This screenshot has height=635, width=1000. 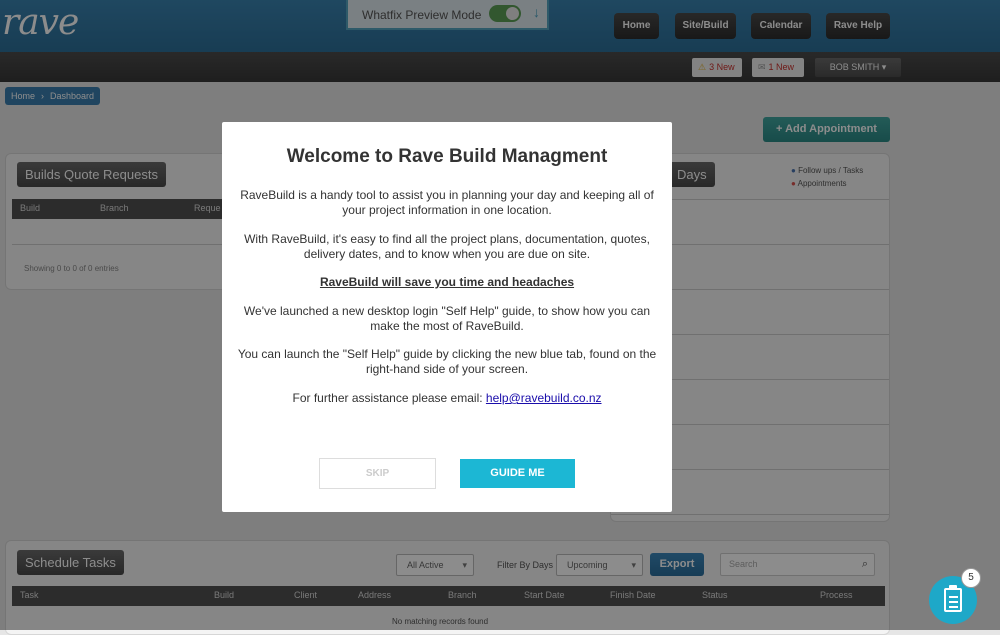 I want to click on modal-title: Welcome to Rave Build Managment, so click(x=447, y=156).